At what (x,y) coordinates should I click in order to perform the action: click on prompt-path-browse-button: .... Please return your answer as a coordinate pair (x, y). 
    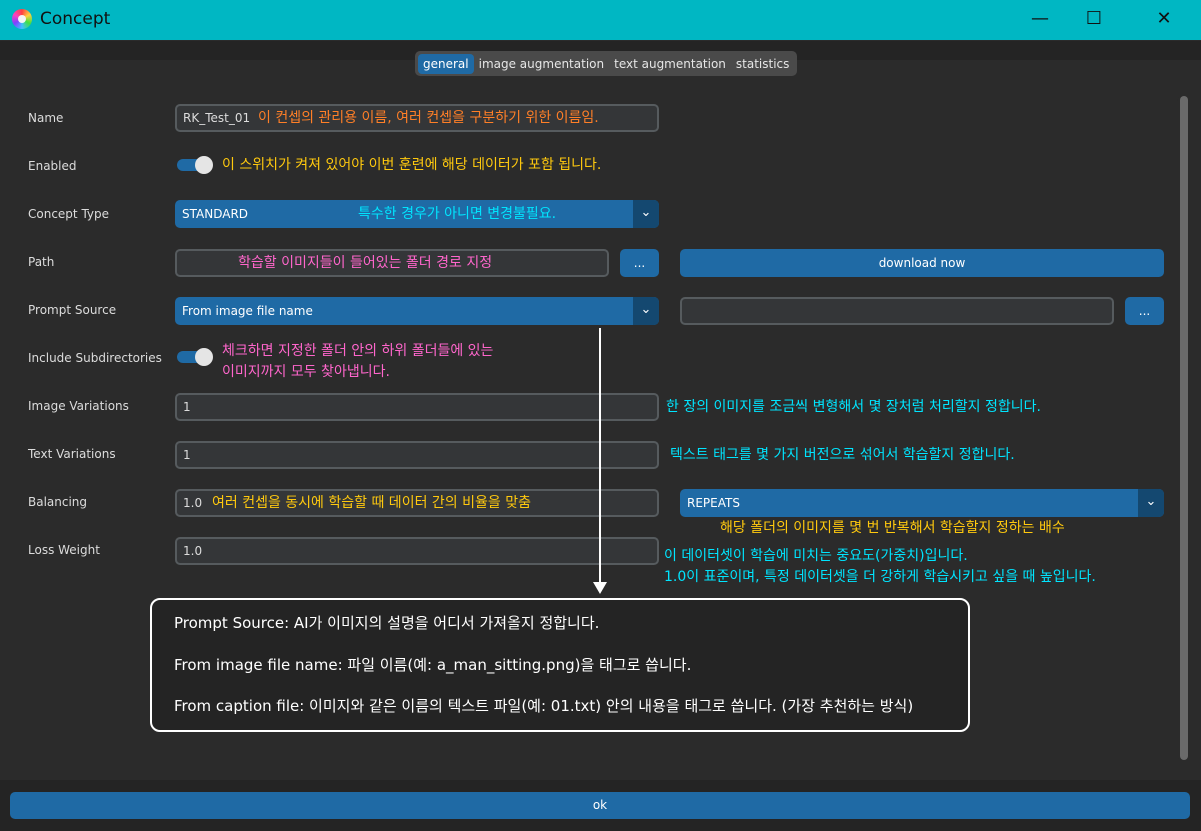
    Looking at the image, I should click on (1144, 311).